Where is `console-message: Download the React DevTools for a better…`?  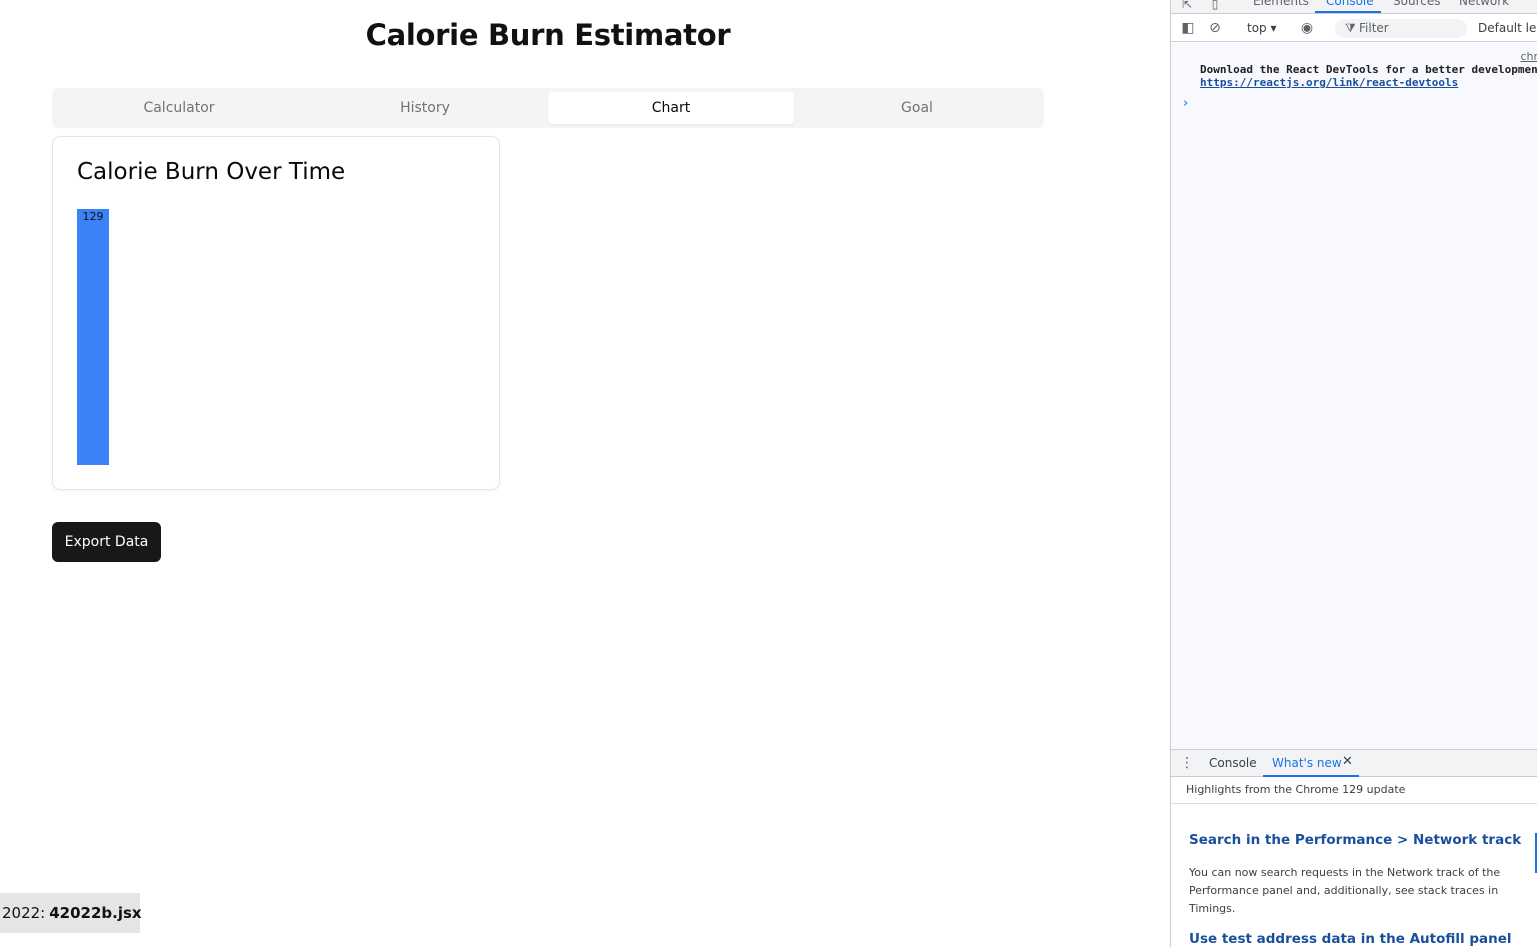
console-message: Download the React DevTools for a better… is located at coordinates (1368, 69).